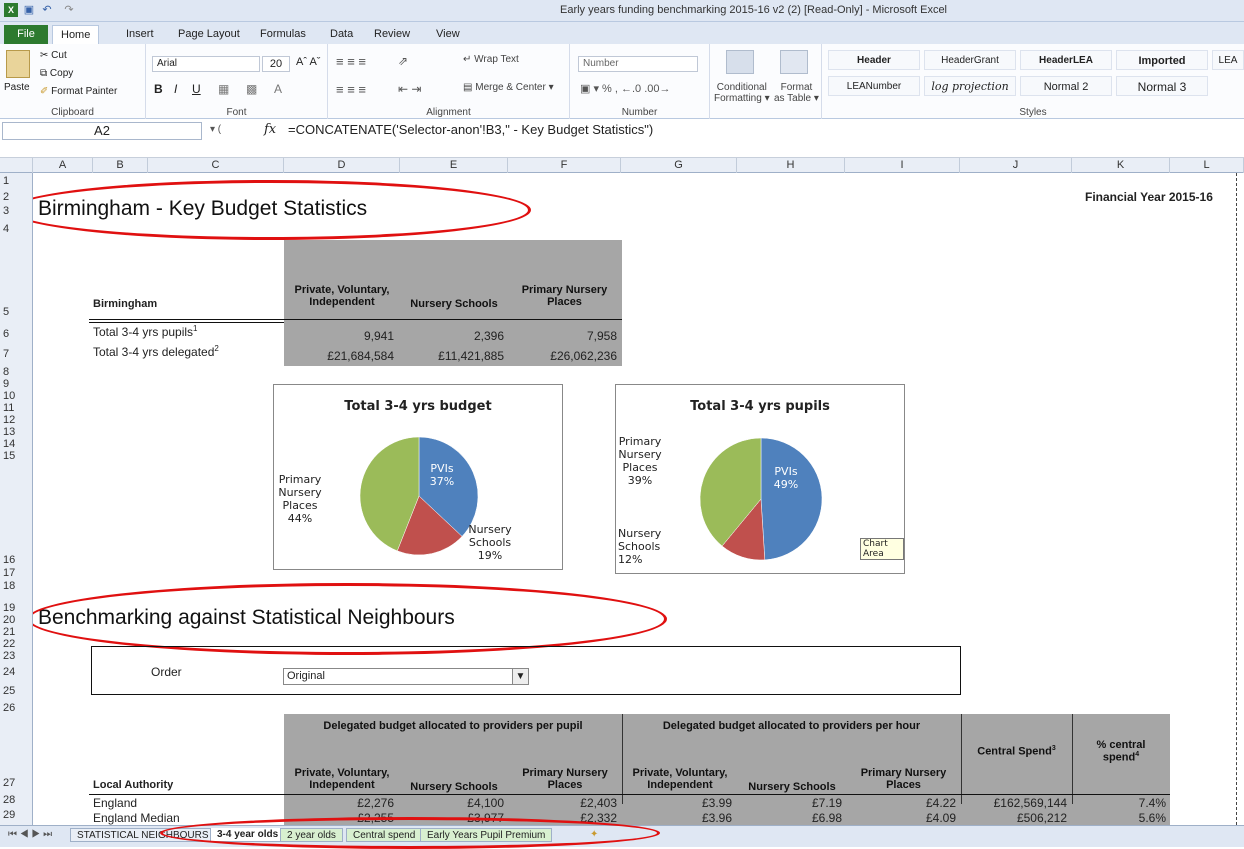  I want to click on row-header: 20, so click(16, 620).